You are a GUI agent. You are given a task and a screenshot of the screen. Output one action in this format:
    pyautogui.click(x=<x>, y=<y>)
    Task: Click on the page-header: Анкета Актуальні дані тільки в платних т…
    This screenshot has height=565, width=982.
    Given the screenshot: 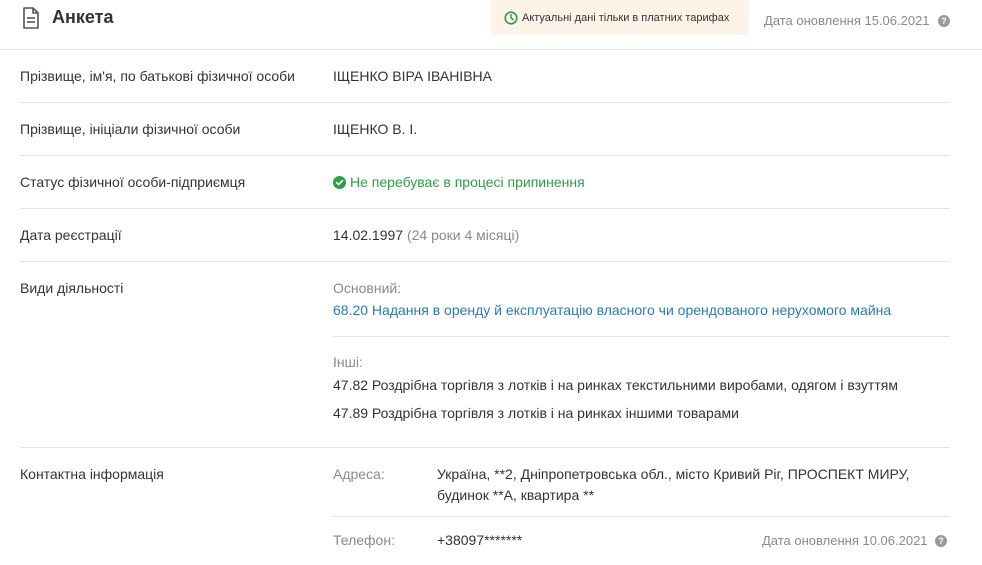 What is the action you would take?
    pyautogui.click(x=491, y=25)
    